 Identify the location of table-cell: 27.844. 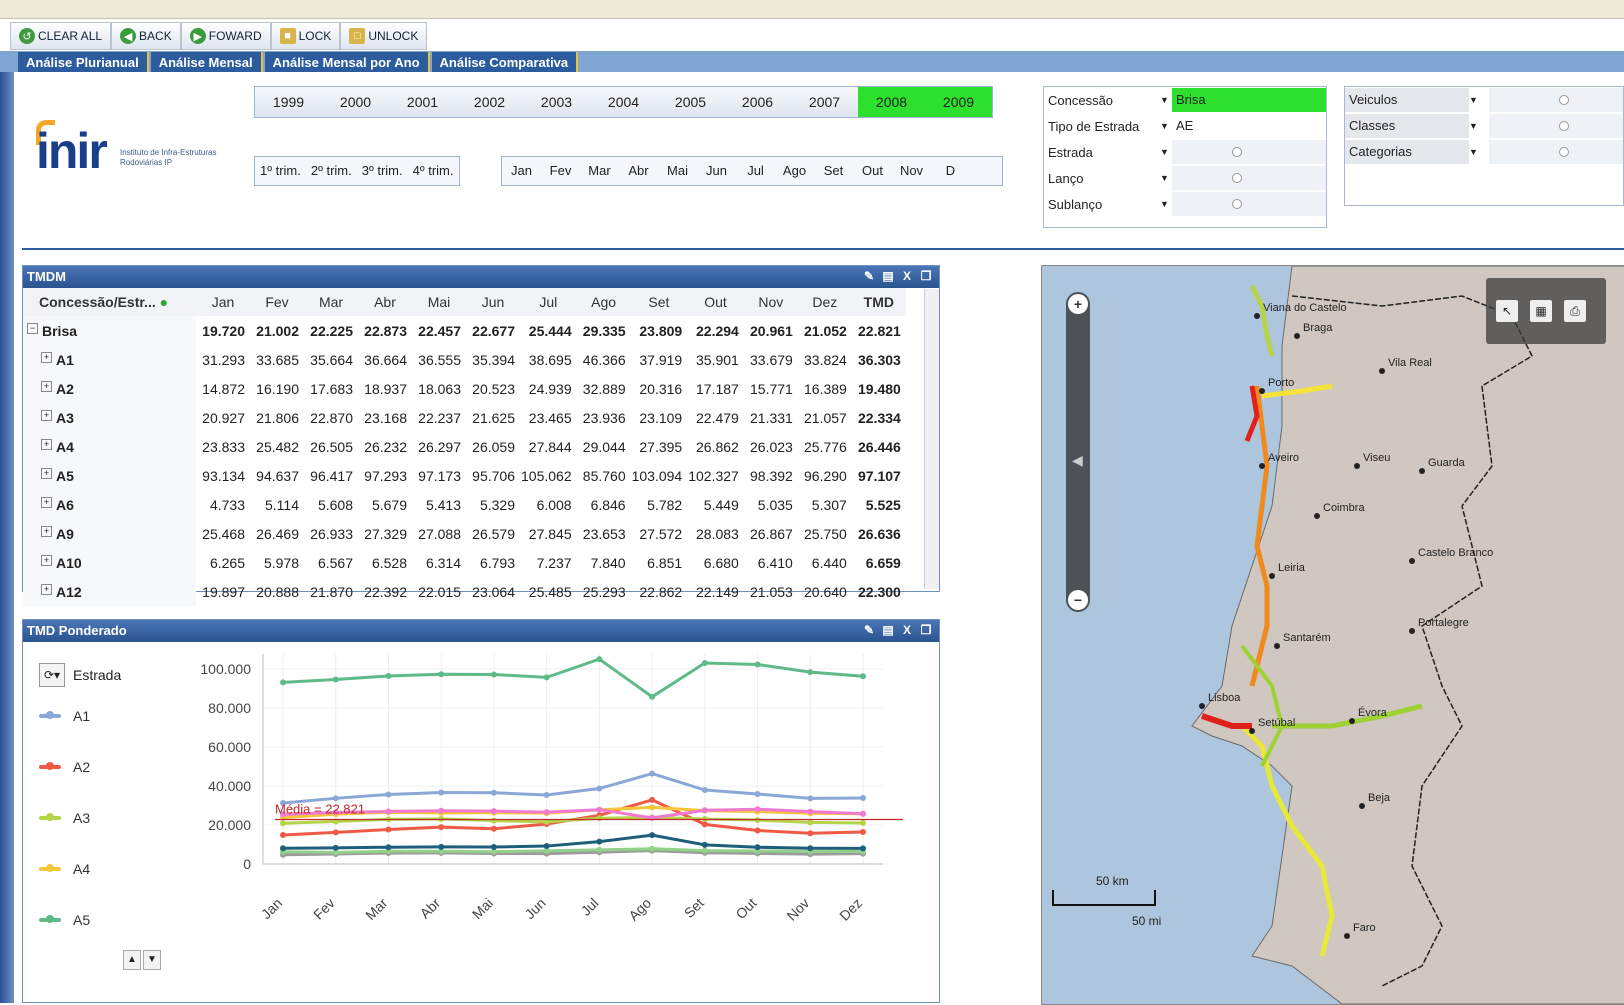
(548, 446).